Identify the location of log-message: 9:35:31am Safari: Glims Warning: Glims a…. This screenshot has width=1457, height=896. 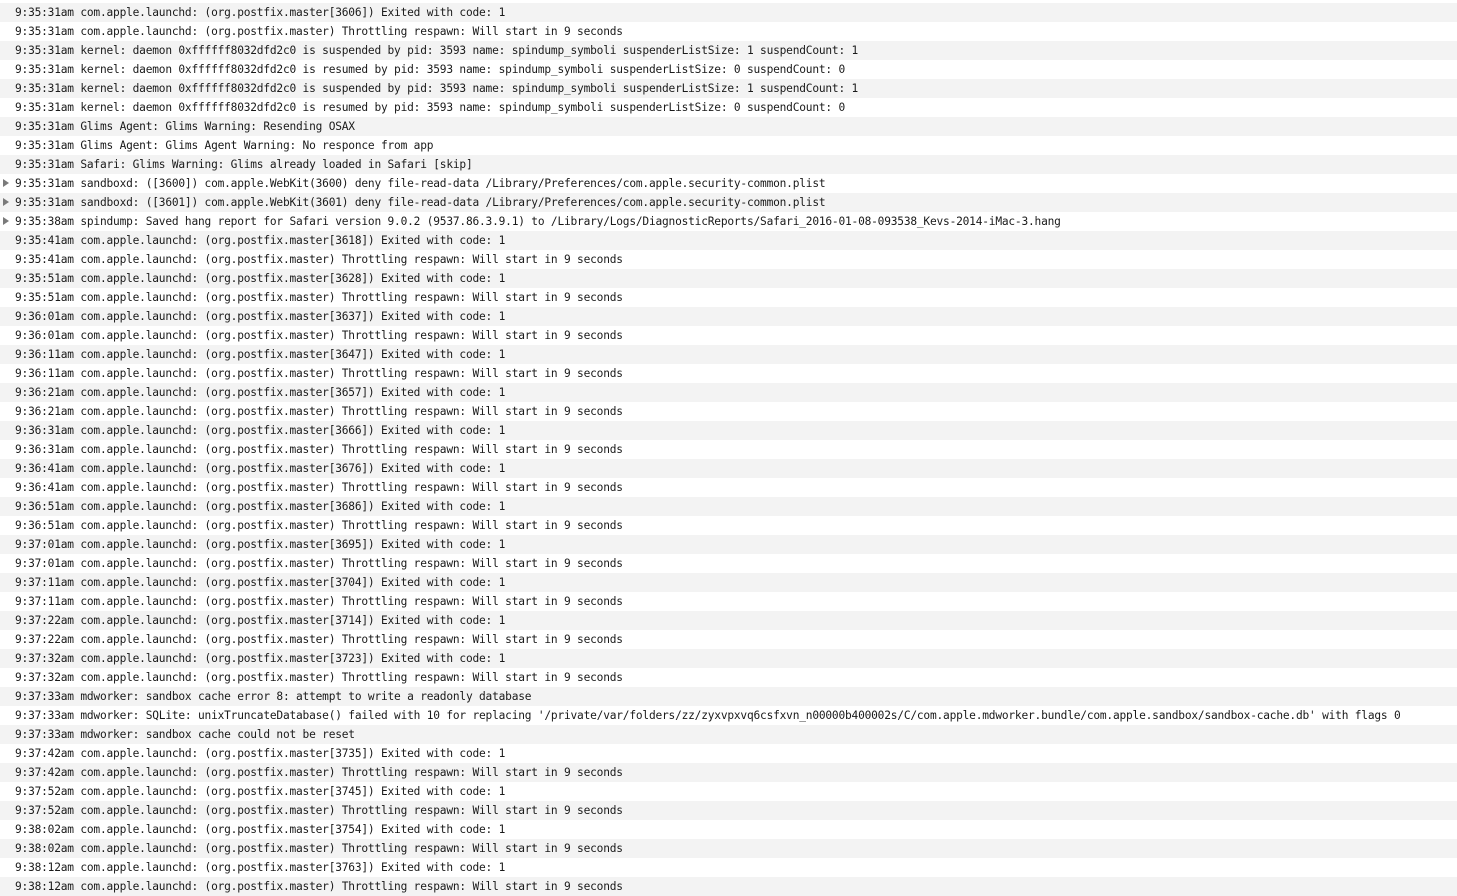
(244, 164).